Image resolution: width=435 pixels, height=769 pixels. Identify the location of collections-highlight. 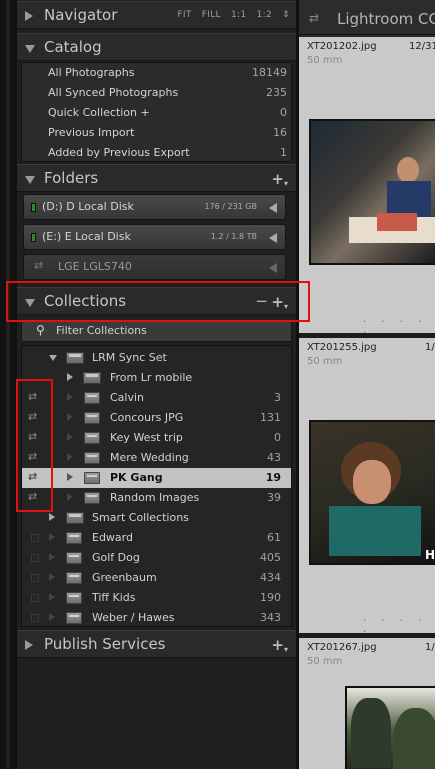
(158, 301).